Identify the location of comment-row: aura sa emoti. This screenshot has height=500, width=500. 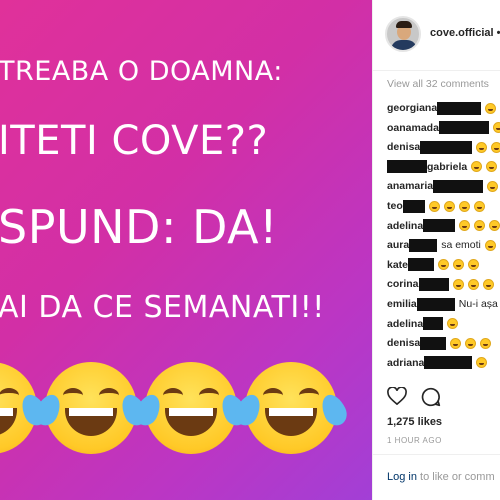
(441, 245).